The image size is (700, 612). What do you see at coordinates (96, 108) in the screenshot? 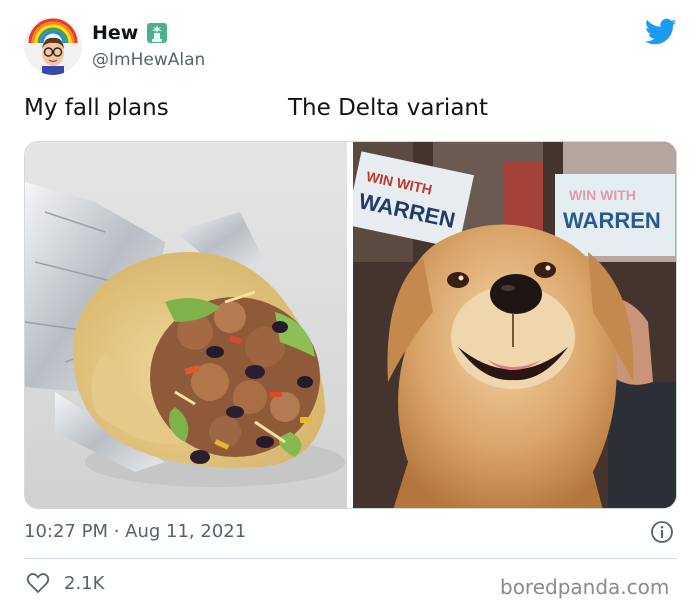
I see `caption-my-fall-plans: My fall plans` at bounding box center [96, 108].